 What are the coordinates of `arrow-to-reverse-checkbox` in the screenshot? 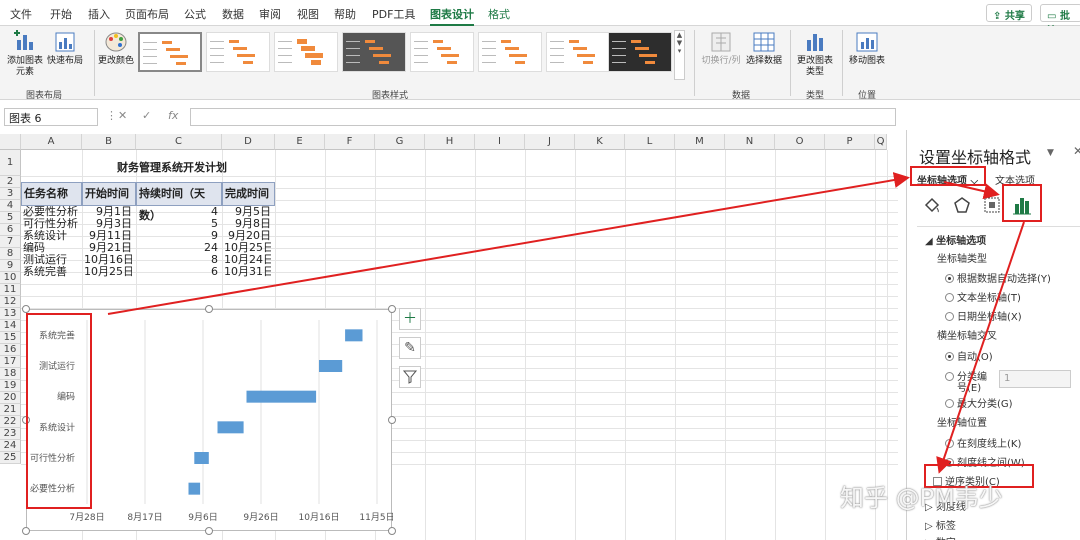 It's located at (980, 347).